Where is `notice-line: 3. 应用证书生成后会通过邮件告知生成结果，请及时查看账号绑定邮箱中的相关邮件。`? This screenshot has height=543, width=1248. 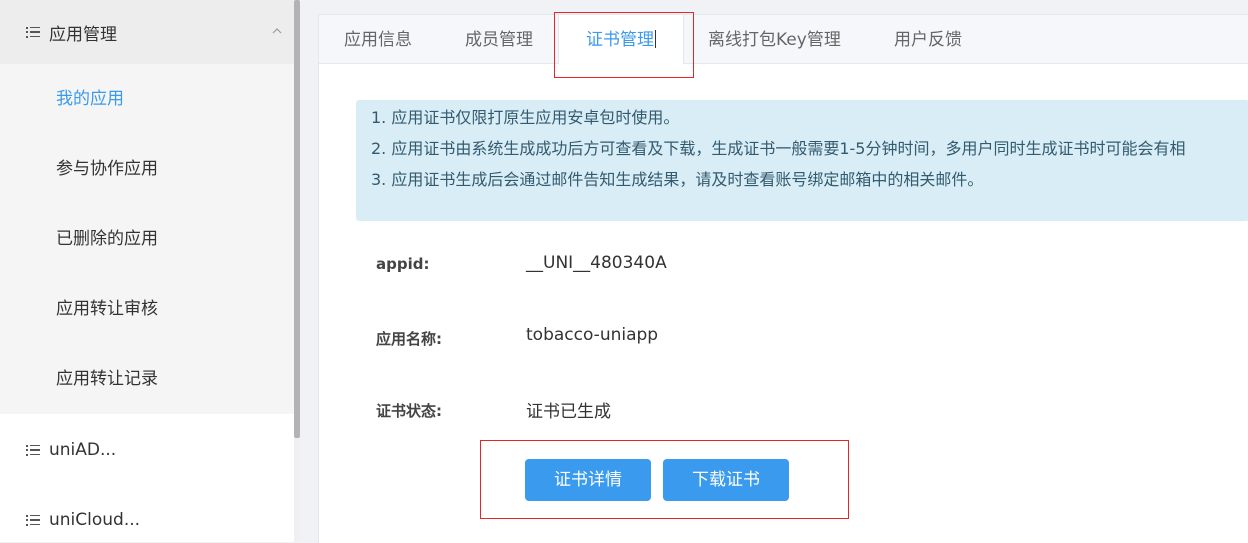
notice-line: 3. 应用证书生成后会通过邮件告知生成结果，请及时查看账号绑定邮箱中的相关邮件。 is located at coordinates (677, 179).